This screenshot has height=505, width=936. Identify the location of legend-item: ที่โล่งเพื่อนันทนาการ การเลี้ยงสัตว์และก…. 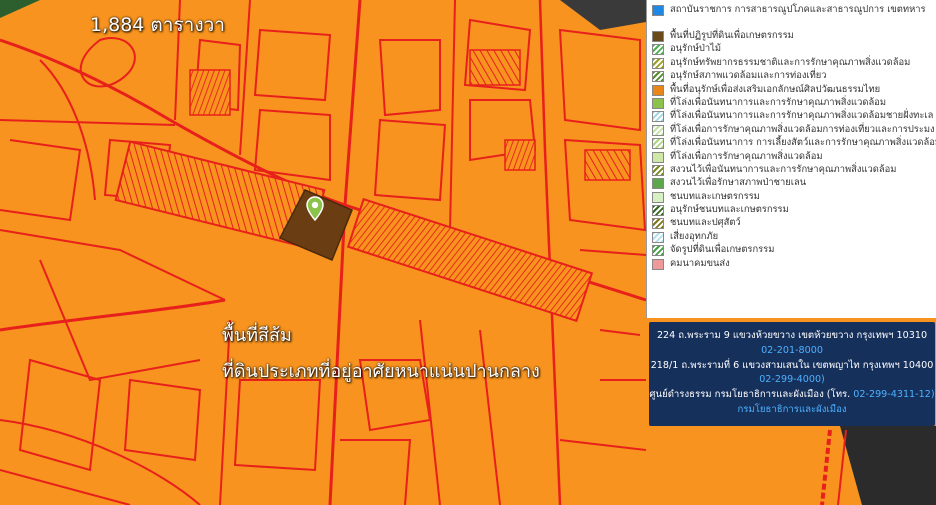
(791, 143).